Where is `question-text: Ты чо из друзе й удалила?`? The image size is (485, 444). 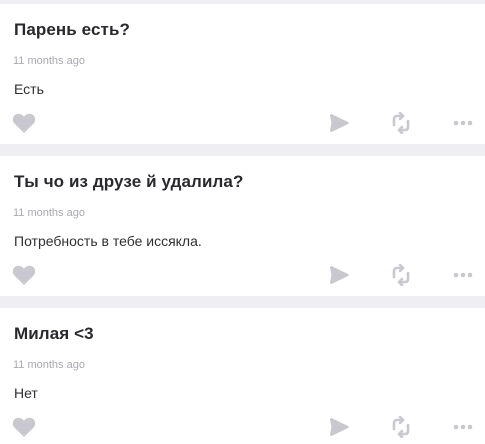 question-text: Ты чо из друзе й удалила? is located at coordinates (128, 182).